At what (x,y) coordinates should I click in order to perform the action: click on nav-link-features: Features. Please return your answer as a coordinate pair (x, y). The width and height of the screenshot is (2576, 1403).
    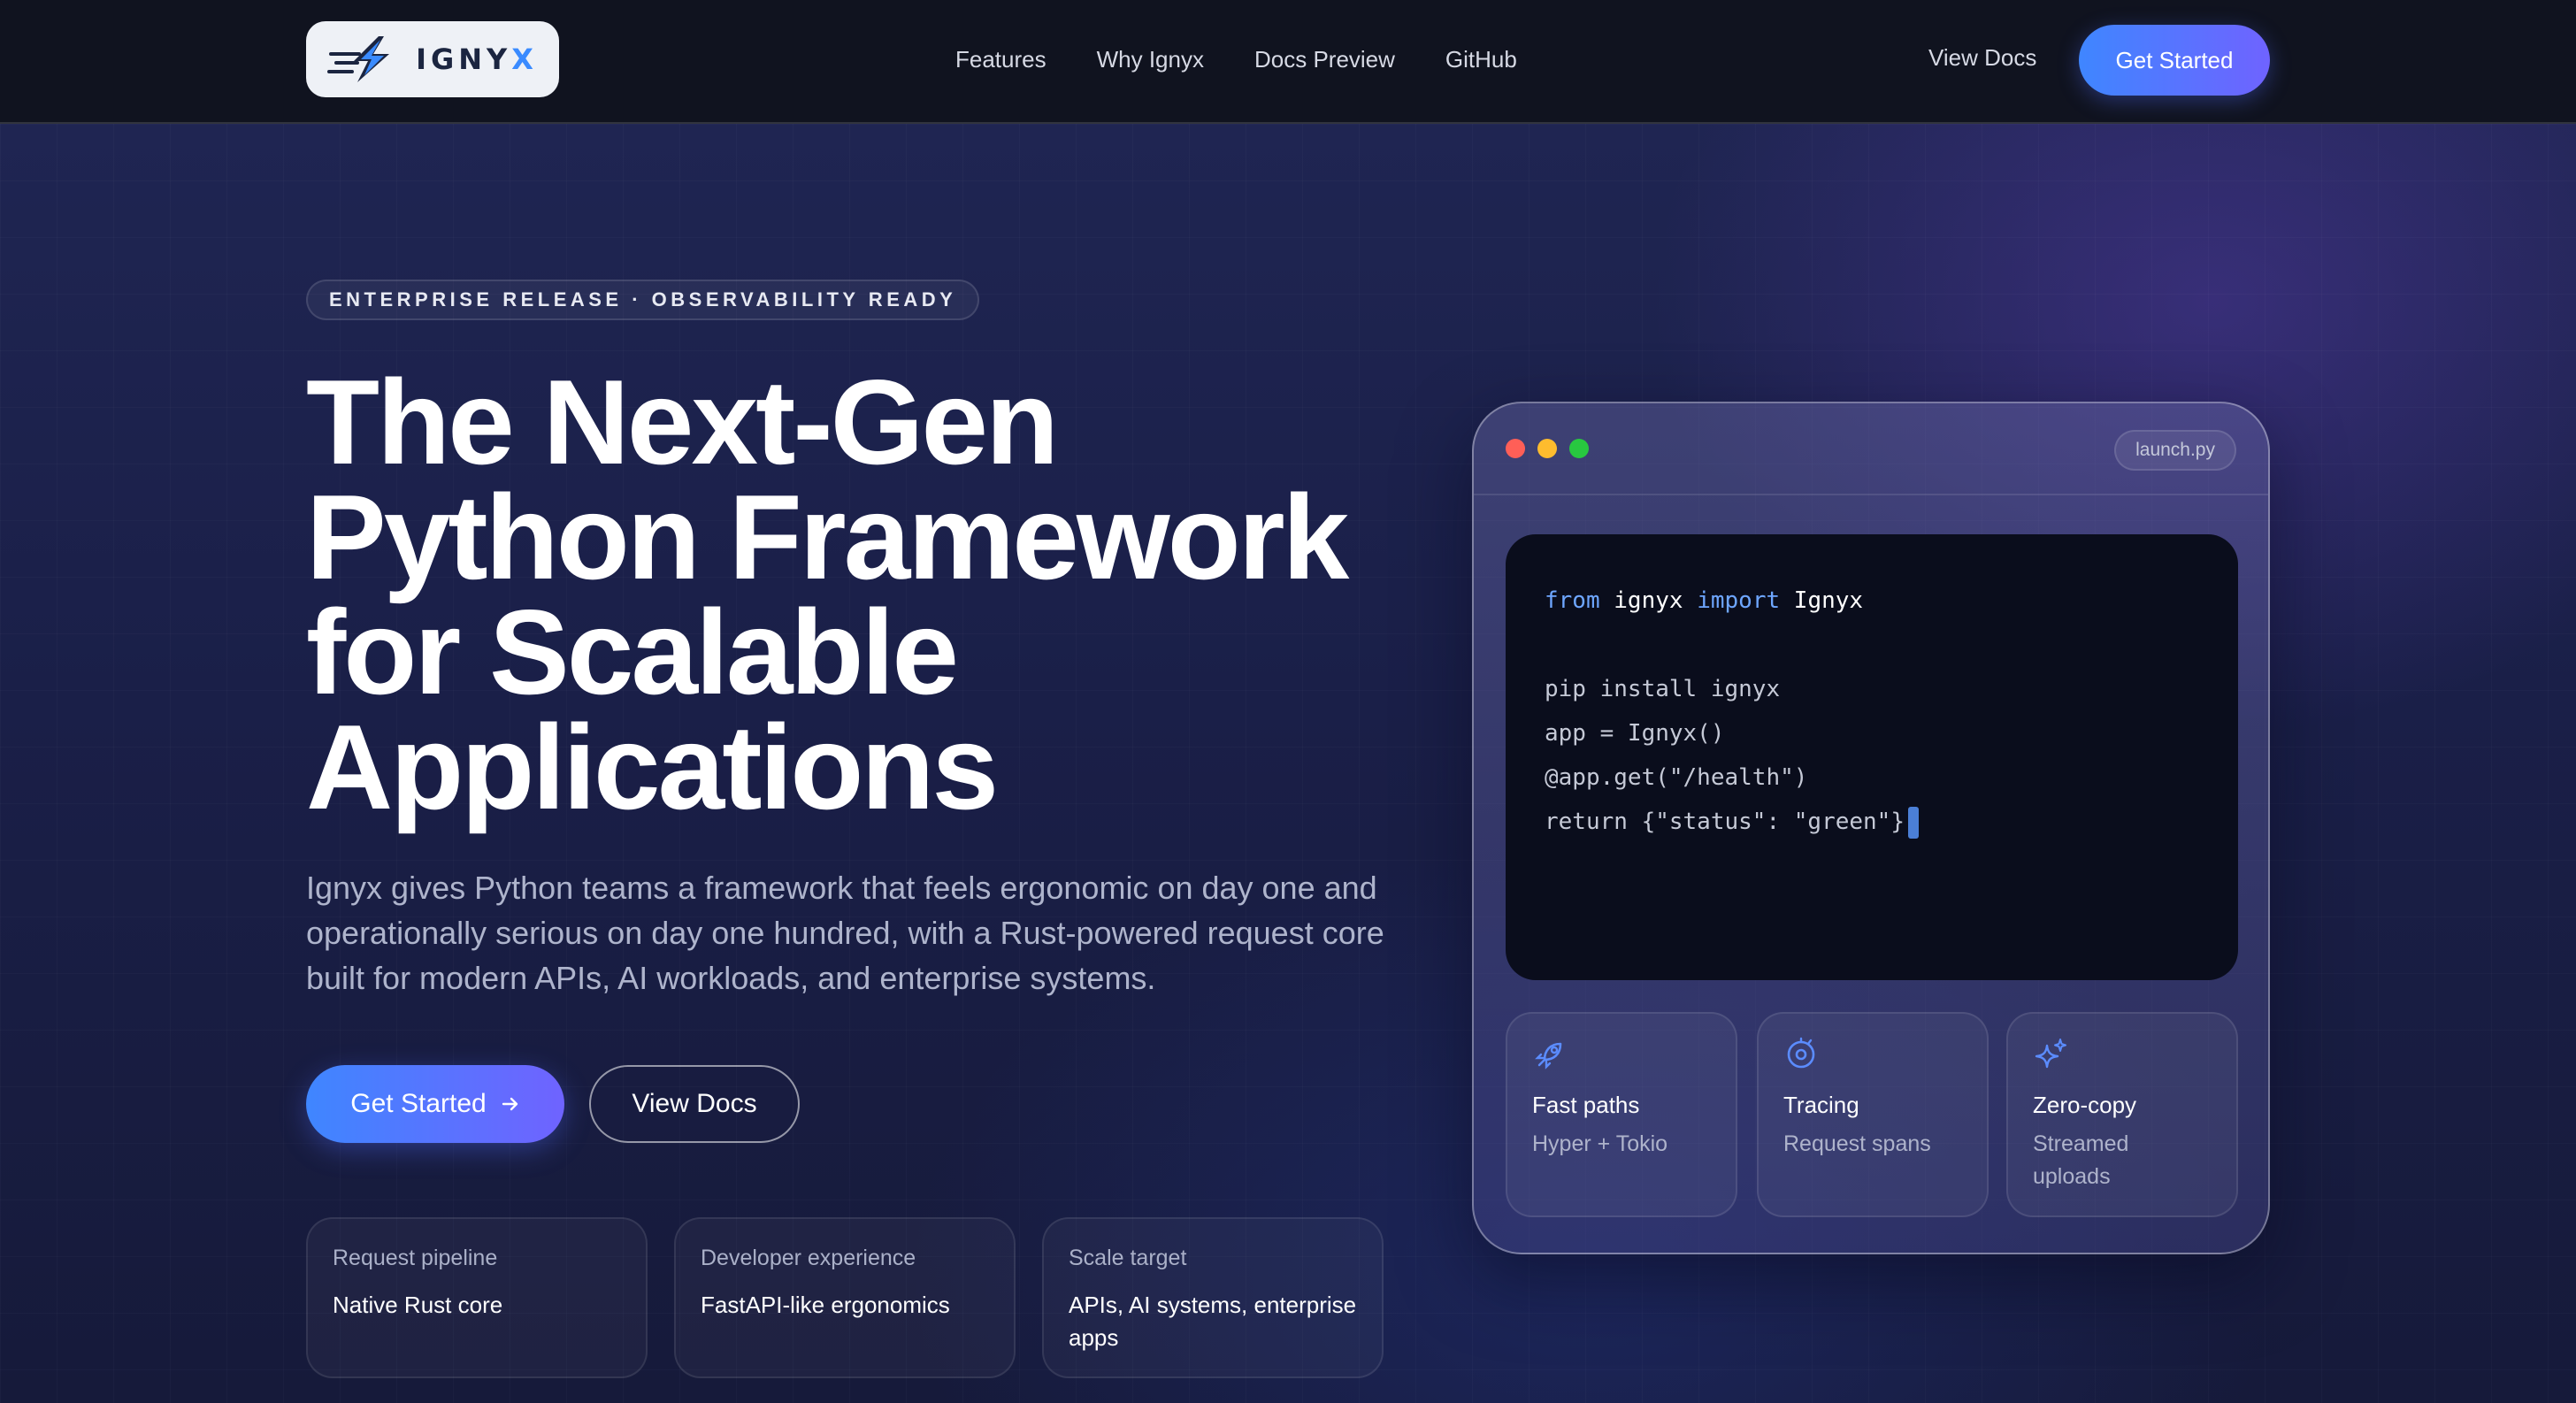
    Looking at the image, I should click on (1000, 59).